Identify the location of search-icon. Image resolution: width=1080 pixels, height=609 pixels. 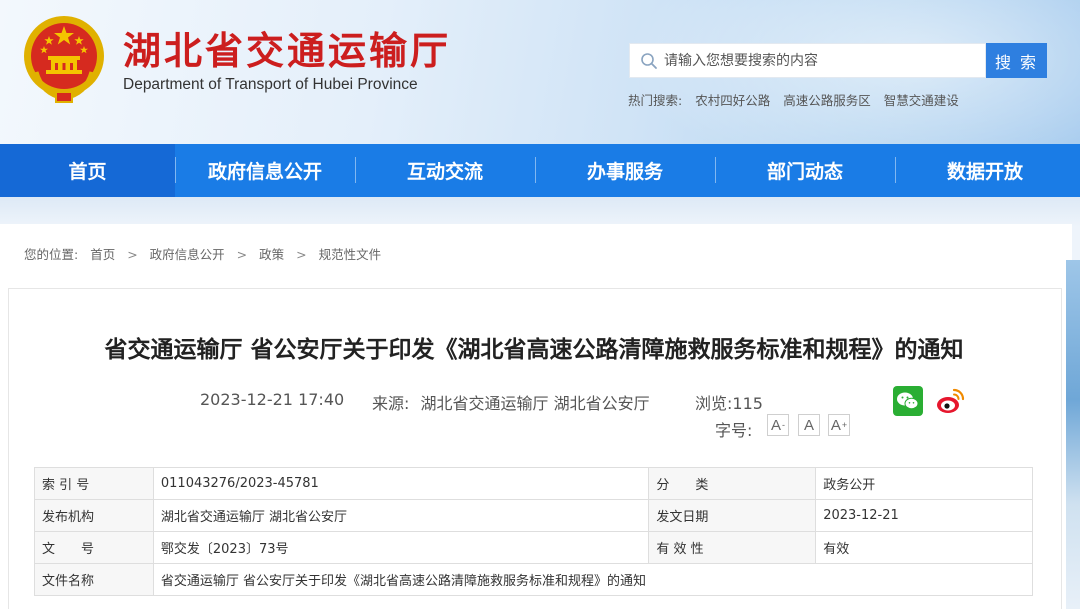
(649, 61).